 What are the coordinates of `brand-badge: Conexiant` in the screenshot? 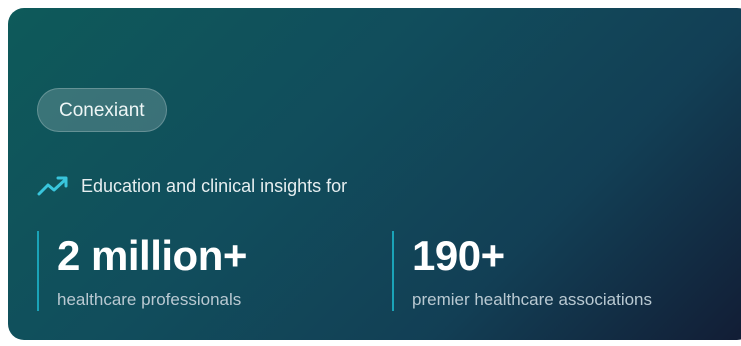 It's located at (102, 110).